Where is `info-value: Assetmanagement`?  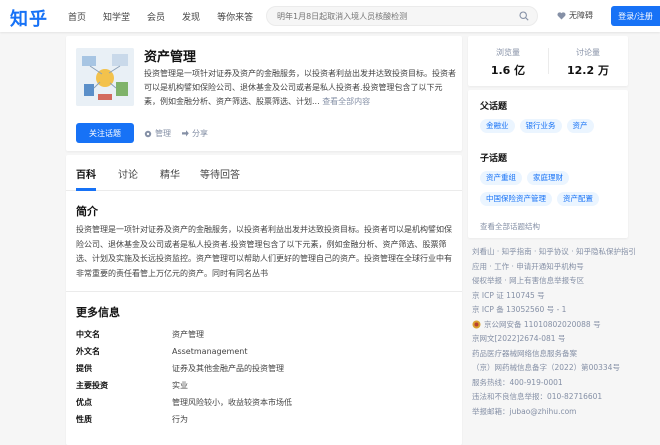
info-value: Assetmanagement is located at coordinates (210, 351).